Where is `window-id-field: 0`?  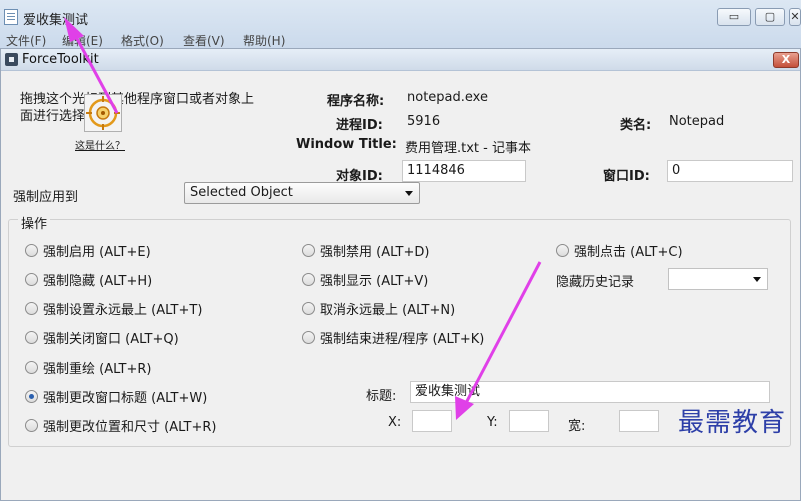 window-id-field: 0 is located at coordinates (730, 171).